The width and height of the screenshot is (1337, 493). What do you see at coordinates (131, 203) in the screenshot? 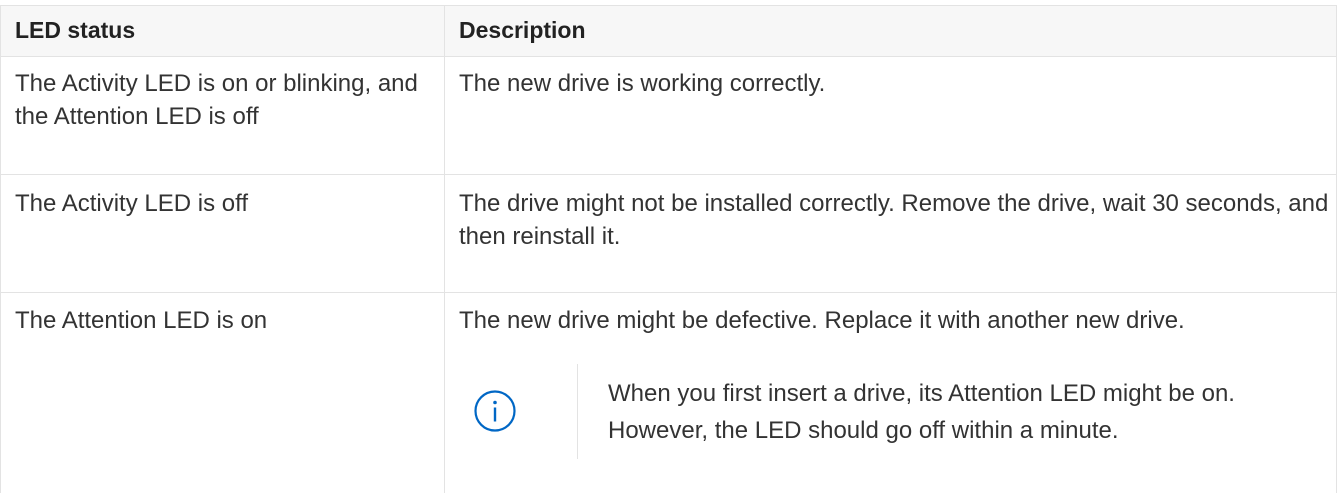
I see `table-row-2-status: The Activity LED is off` at bounding box center [131, 203].